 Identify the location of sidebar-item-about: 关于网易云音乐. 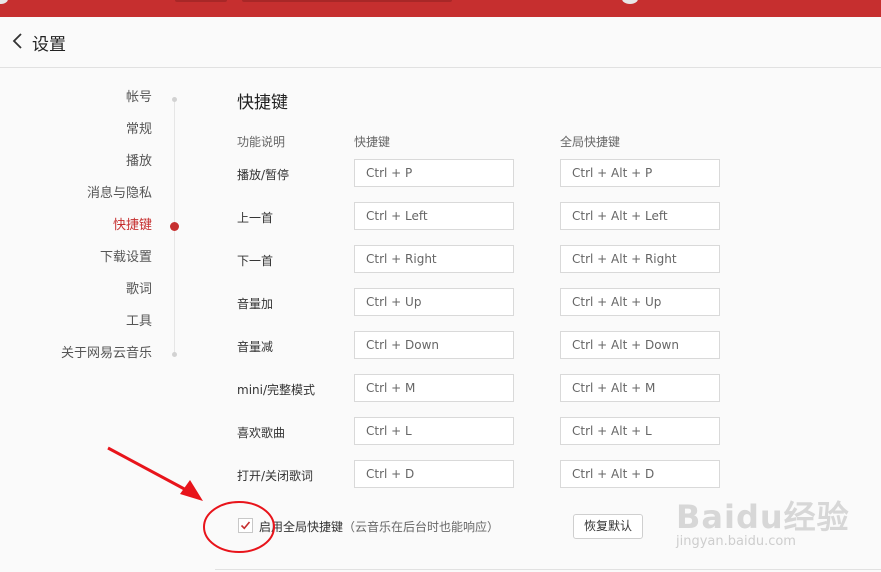
(106, 354).